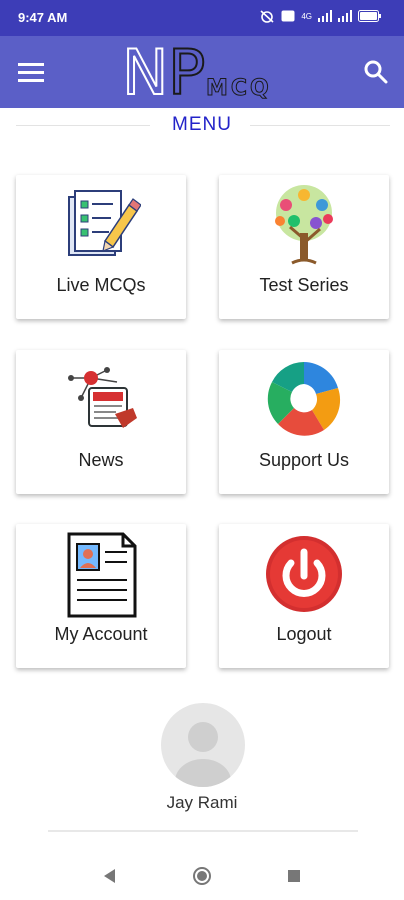 The width and height of the screenshot is (404, 900). I want to click on app-bar: N P MCQ, so click(202, 72).